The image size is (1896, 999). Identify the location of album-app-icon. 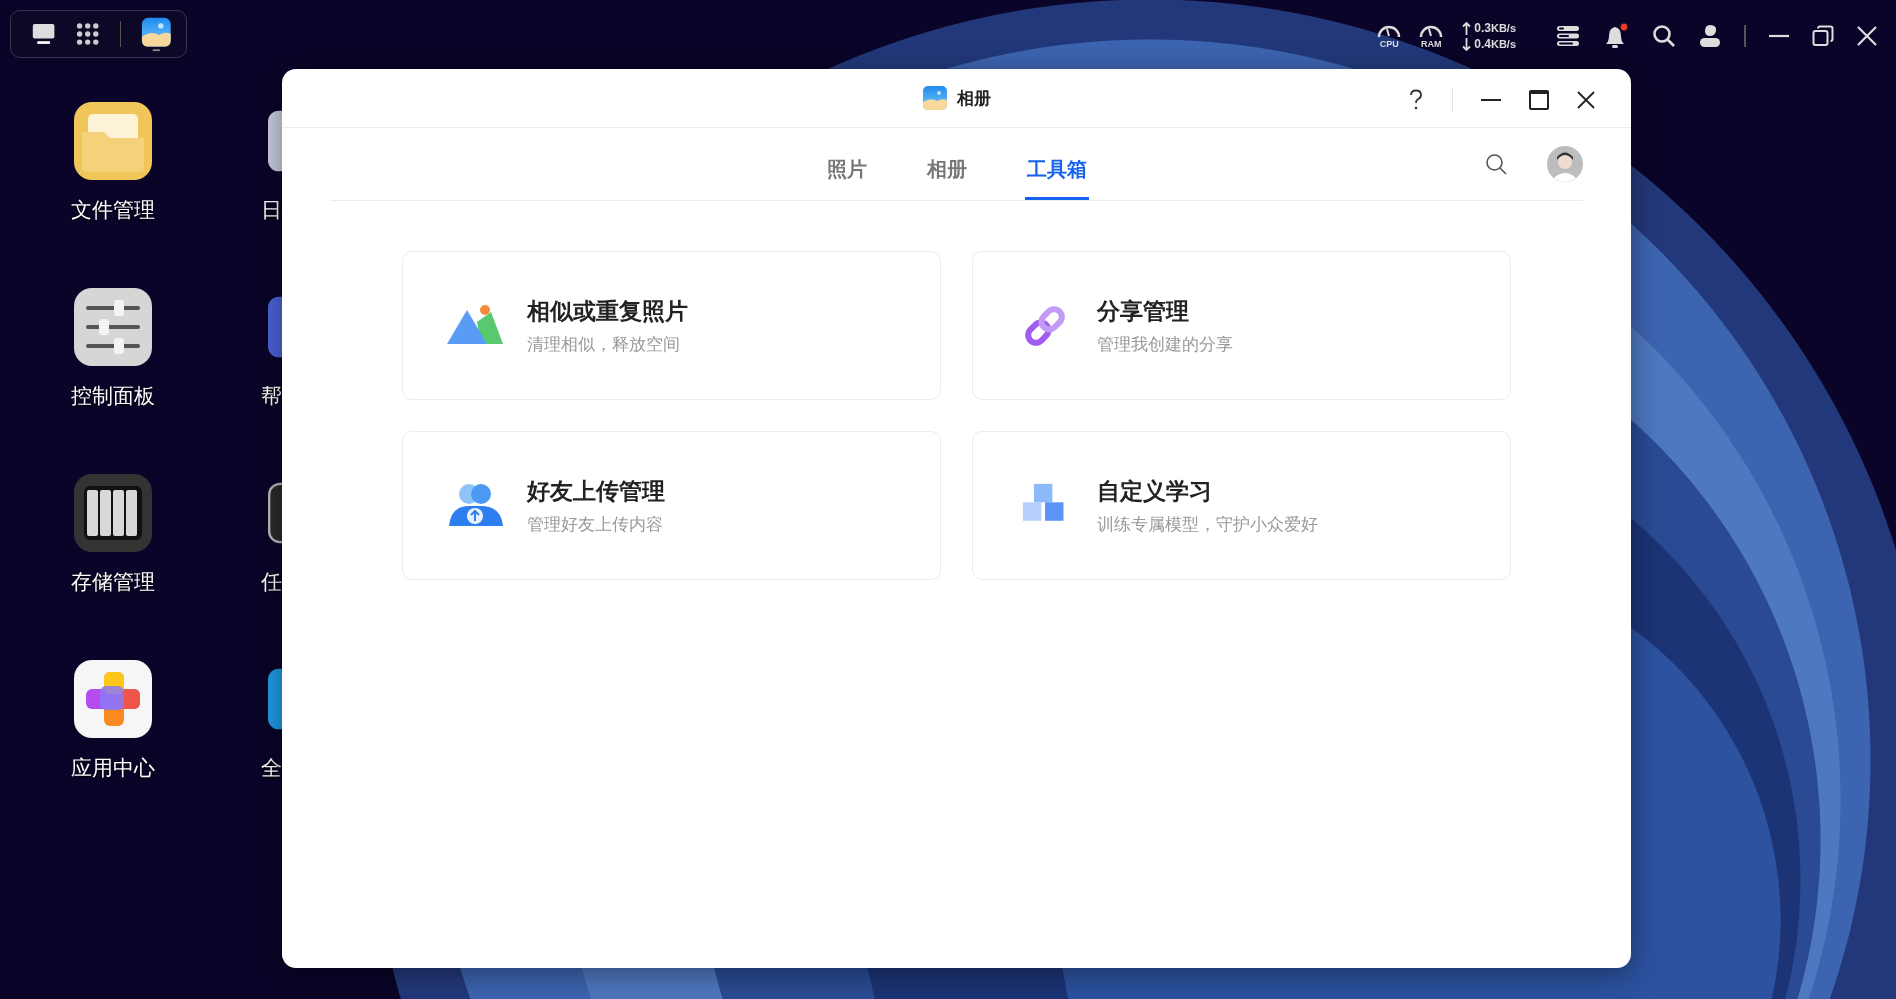
(934, 98).